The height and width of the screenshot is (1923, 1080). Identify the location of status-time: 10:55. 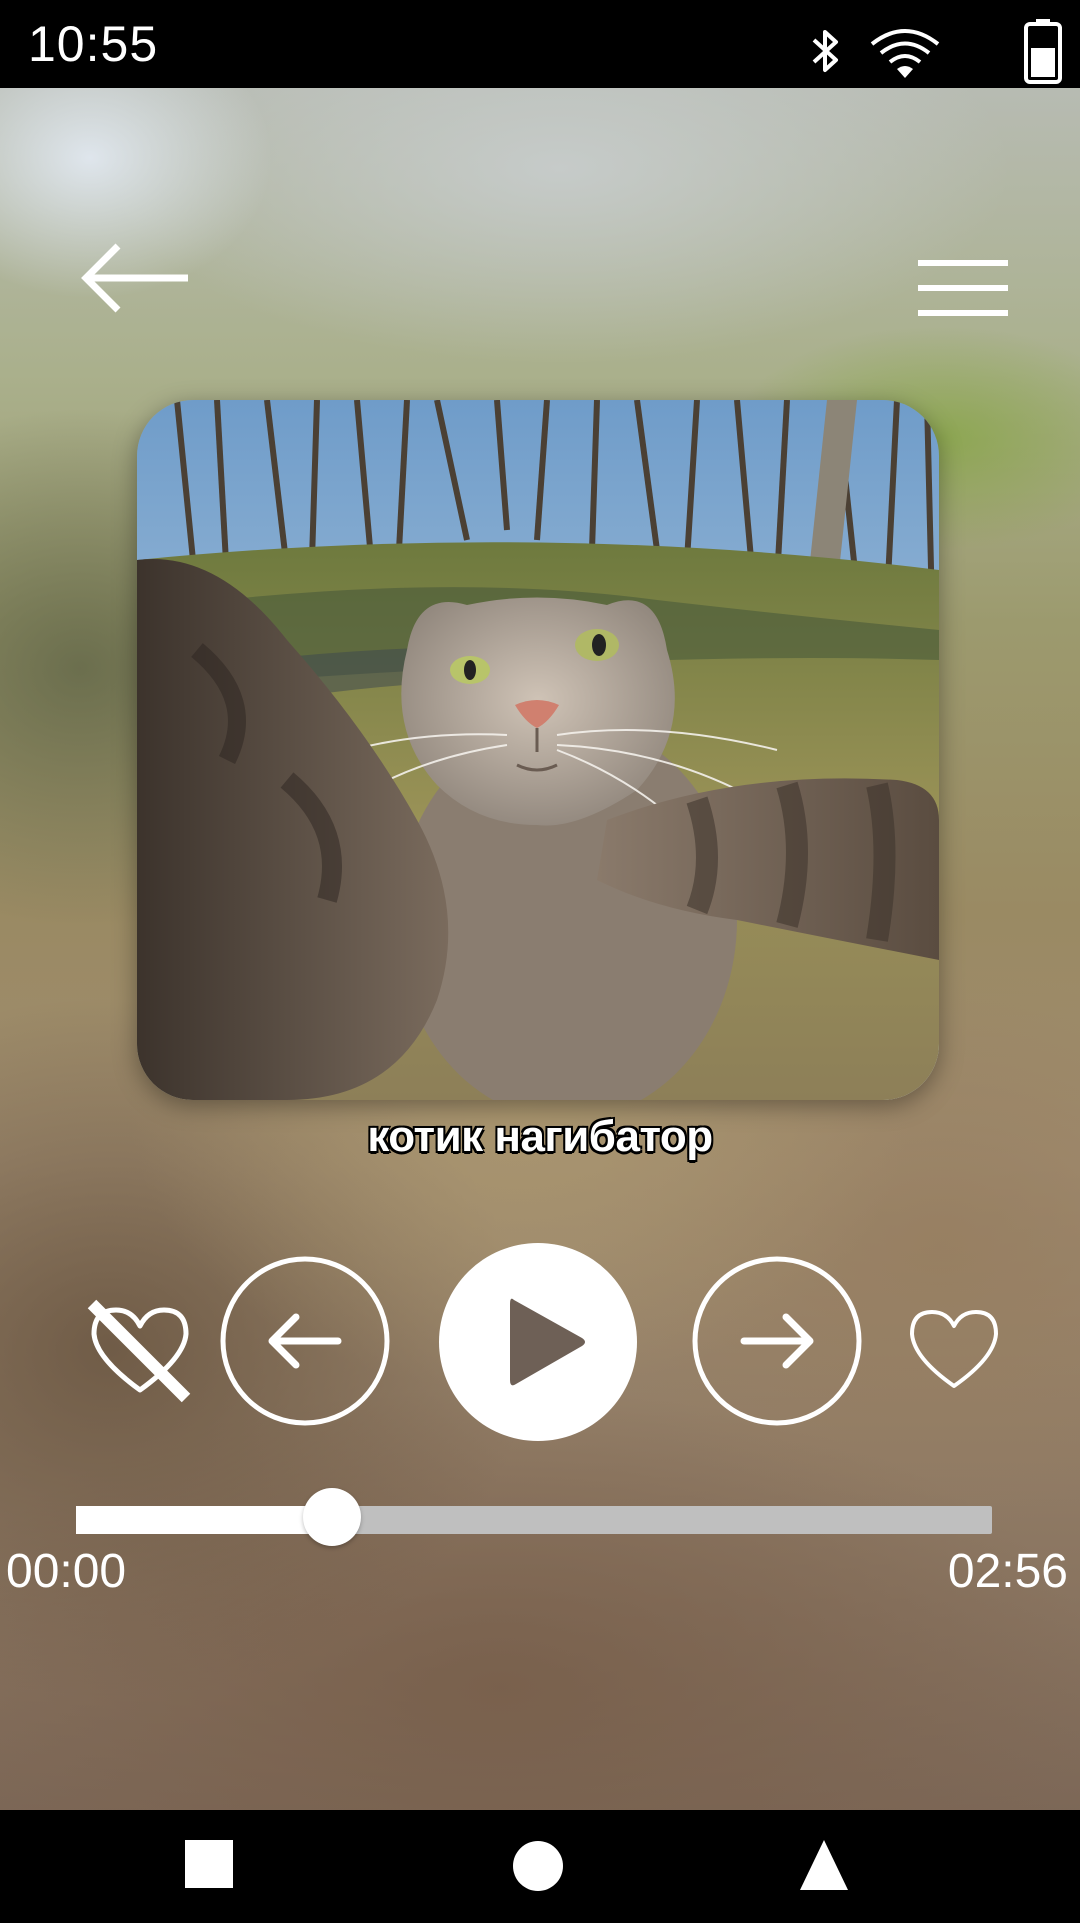
(93, 44).